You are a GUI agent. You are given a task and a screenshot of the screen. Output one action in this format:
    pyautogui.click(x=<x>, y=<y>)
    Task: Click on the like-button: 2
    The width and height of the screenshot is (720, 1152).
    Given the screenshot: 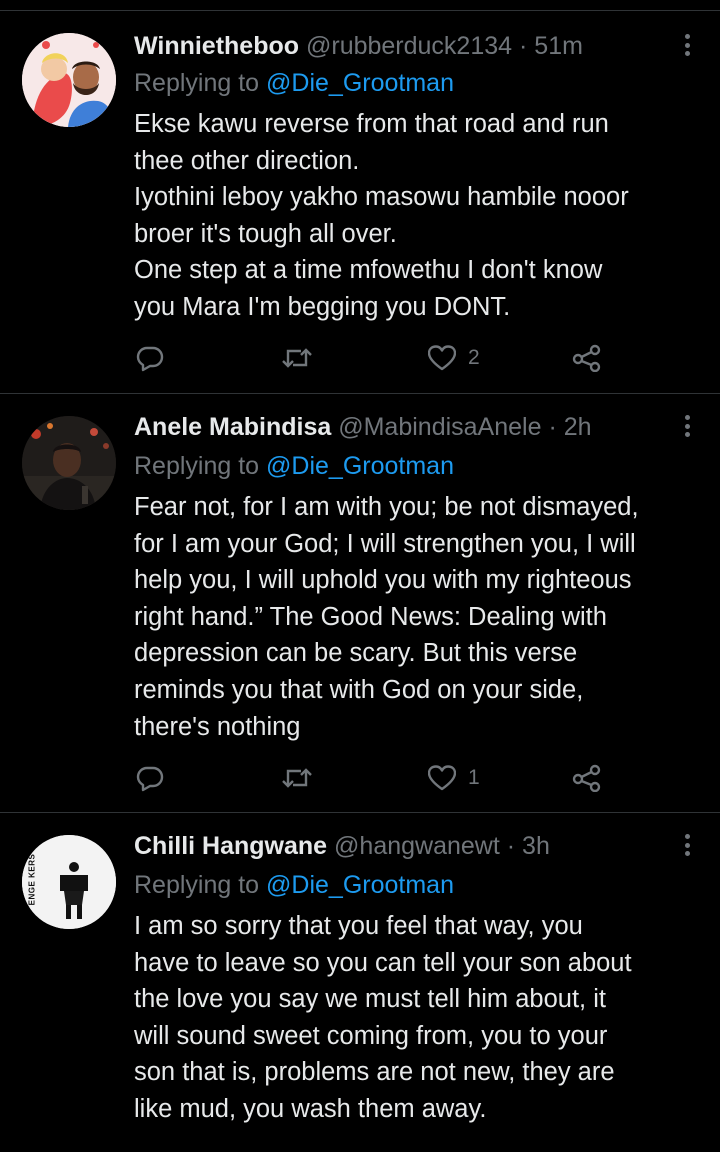 What is the action you would take?
    pyautogui.click(x=454, y=358)
    